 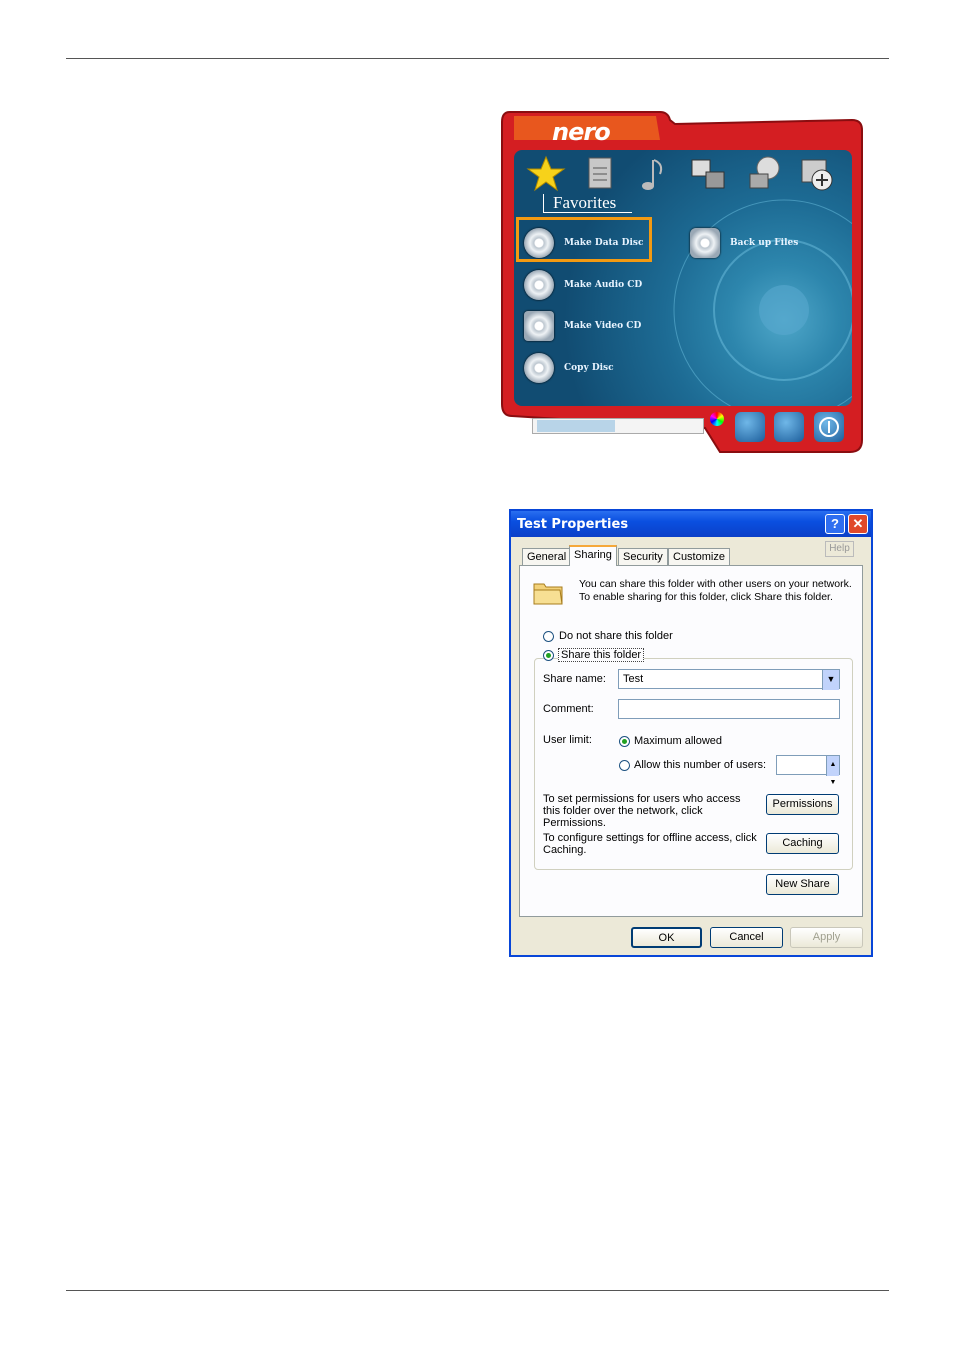 I want to click on selection-highlight, so click(x=584, y=239).